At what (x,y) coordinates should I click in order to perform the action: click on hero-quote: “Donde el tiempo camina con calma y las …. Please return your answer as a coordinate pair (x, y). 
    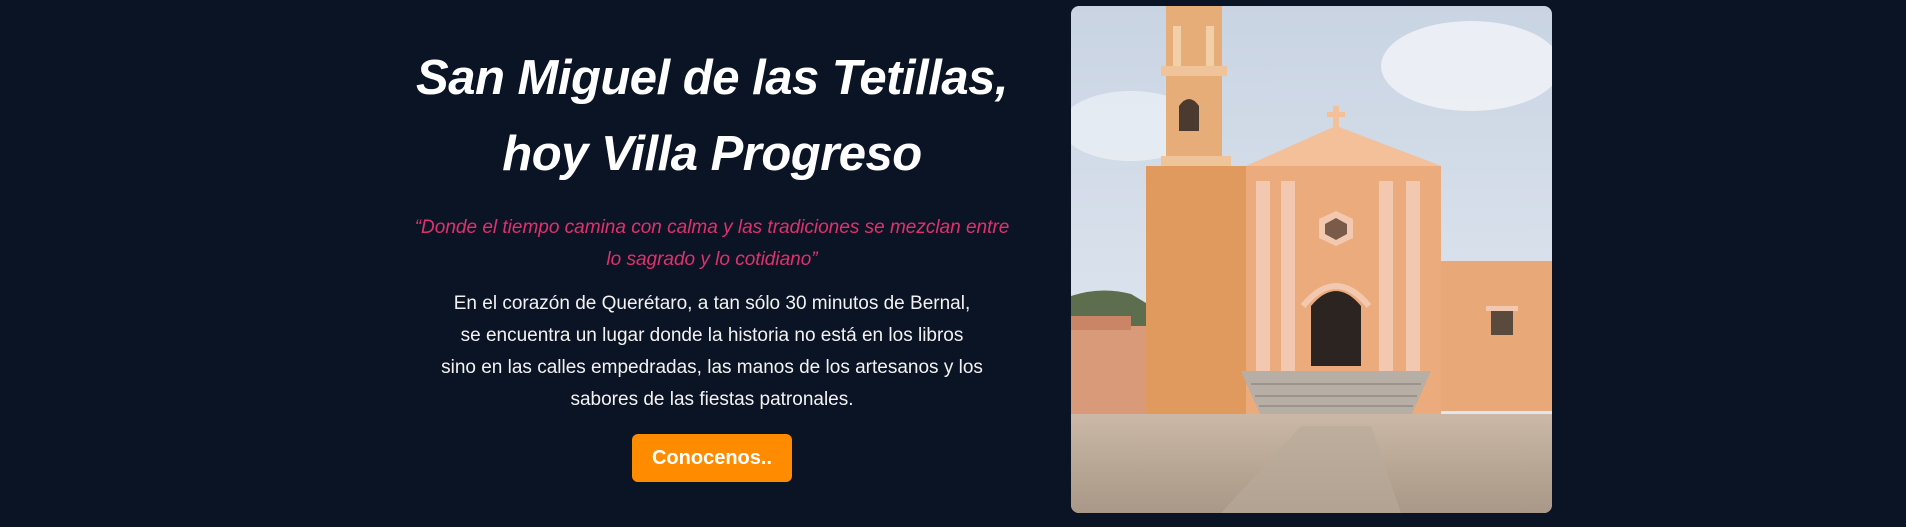
    Looking at the image, I should click on (712, 243).